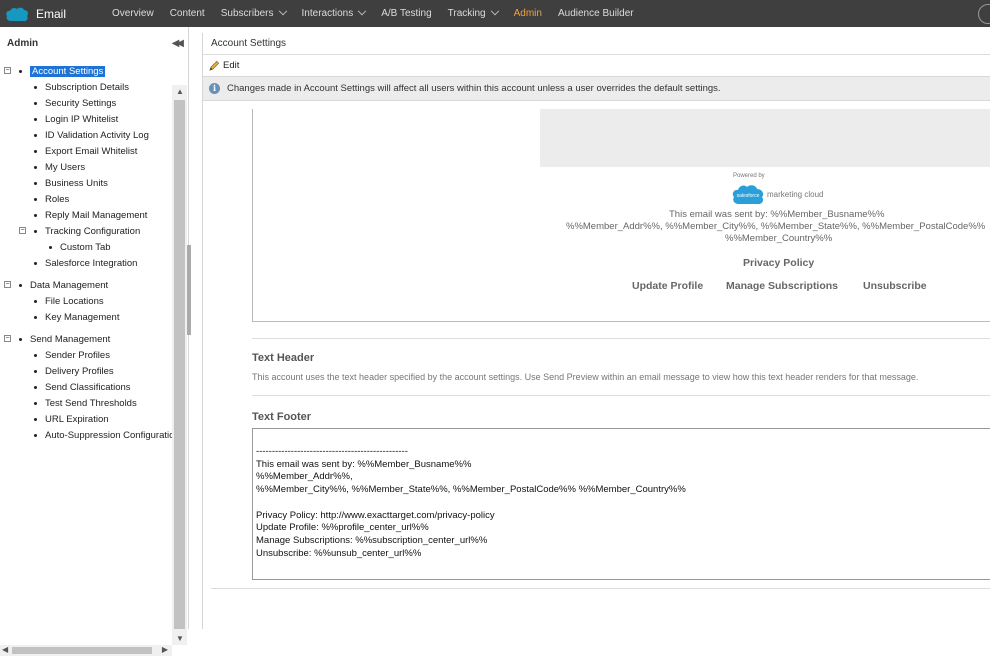 The image size is (990, 656). I want to click on nav-item-admin: Admin, so click(528, 13).